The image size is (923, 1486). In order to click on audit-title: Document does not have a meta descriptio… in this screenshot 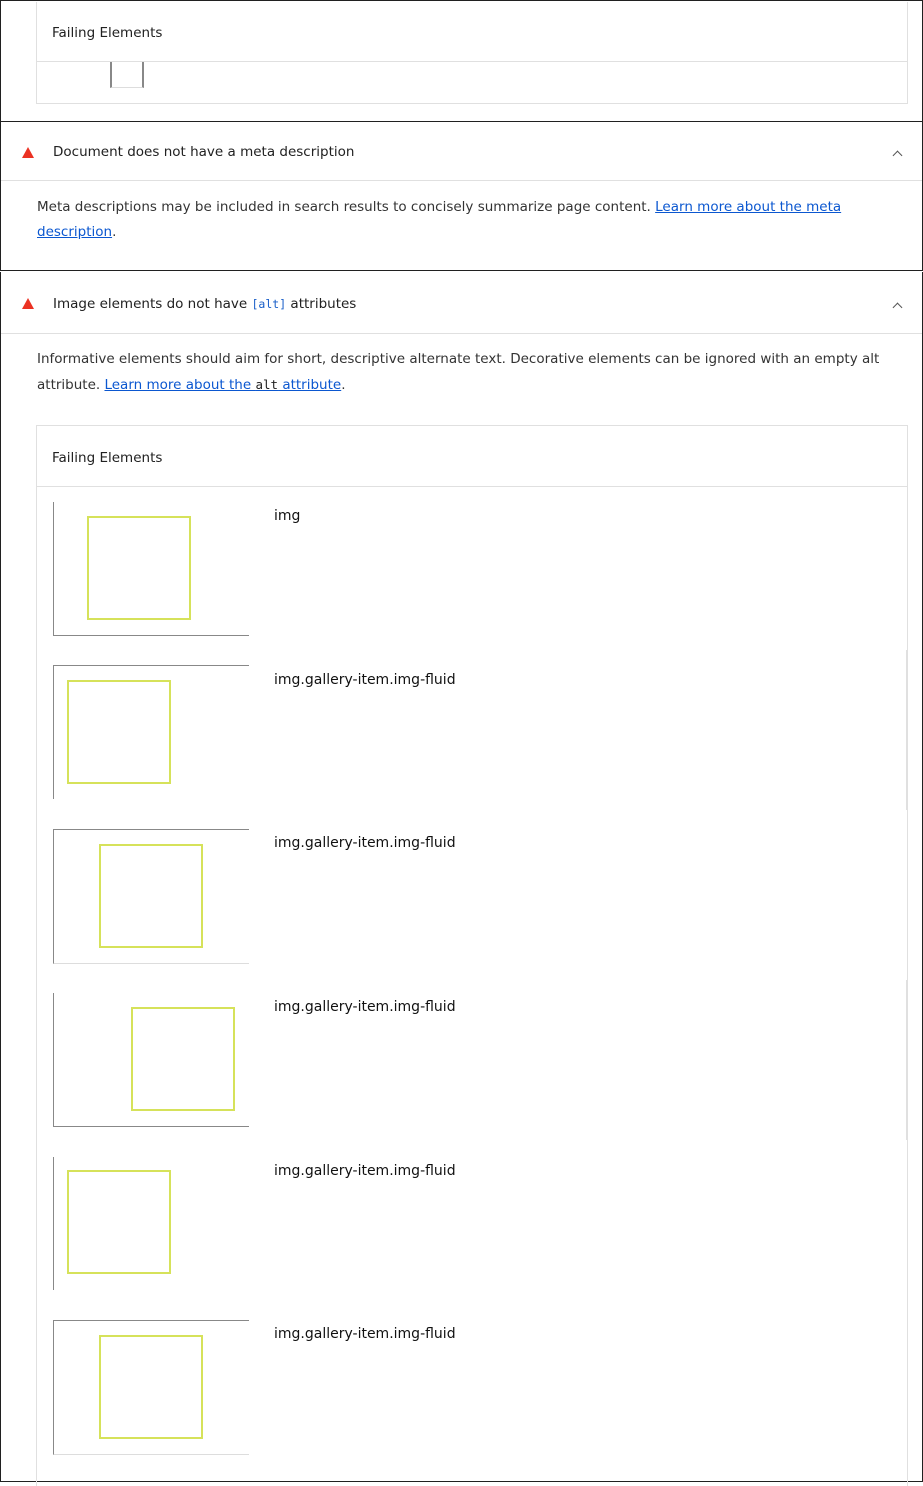, I will do `click(204, 152)`.